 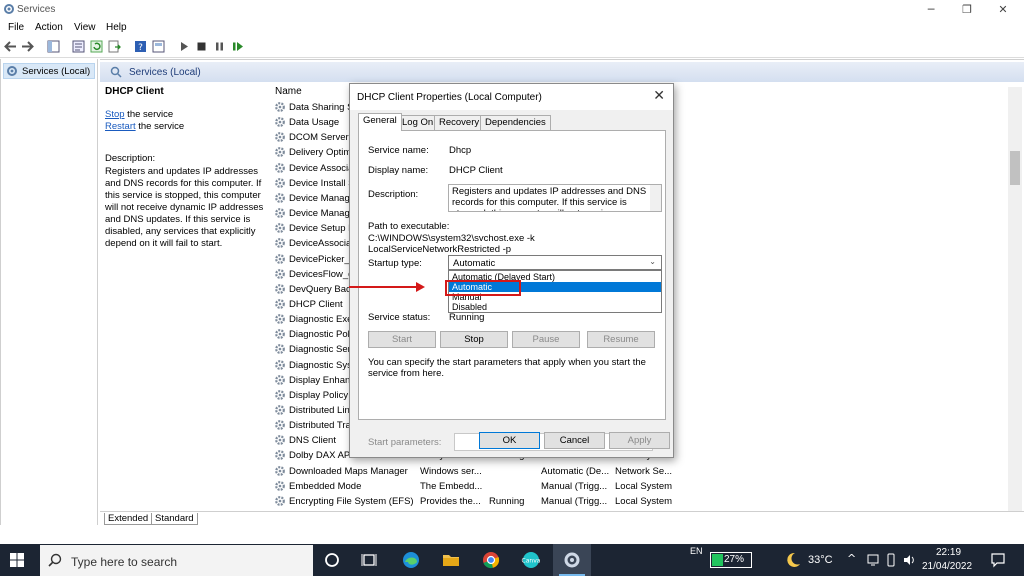 I want to click on back-arrow-icon, so click(x=10, y=46).